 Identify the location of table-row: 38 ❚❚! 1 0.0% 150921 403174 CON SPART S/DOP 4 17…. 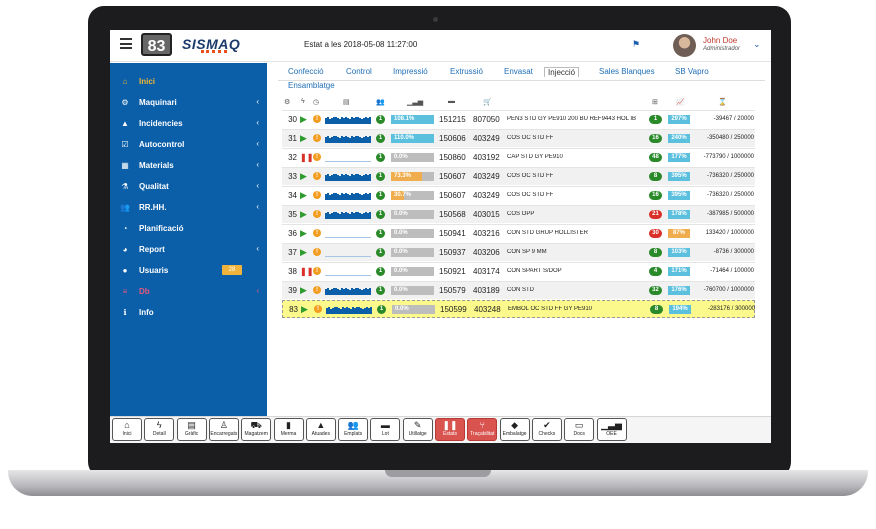
(518, 271).